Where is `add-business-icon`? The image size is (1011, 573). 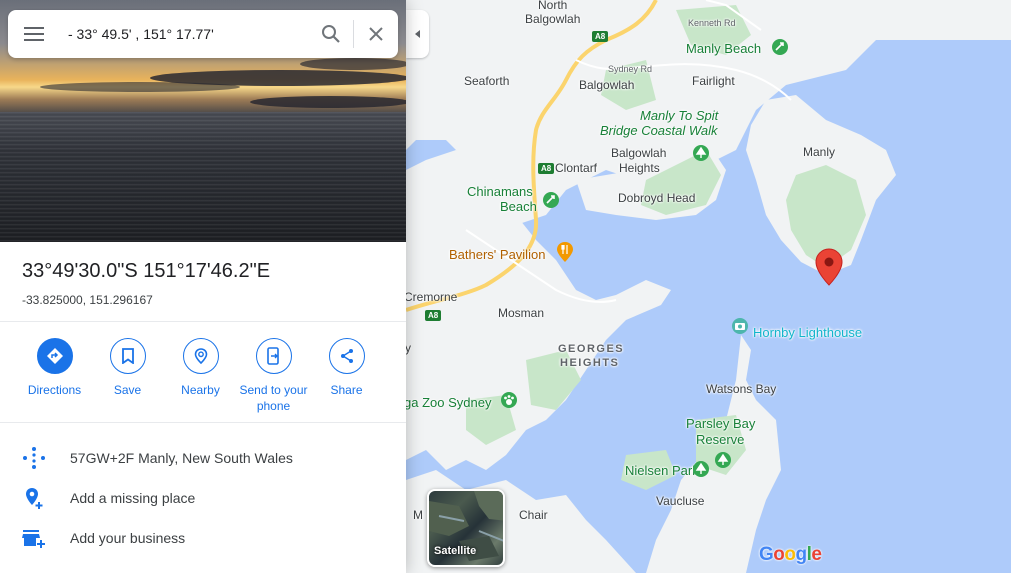
add-business-icon is located at coordinates (33, 539).